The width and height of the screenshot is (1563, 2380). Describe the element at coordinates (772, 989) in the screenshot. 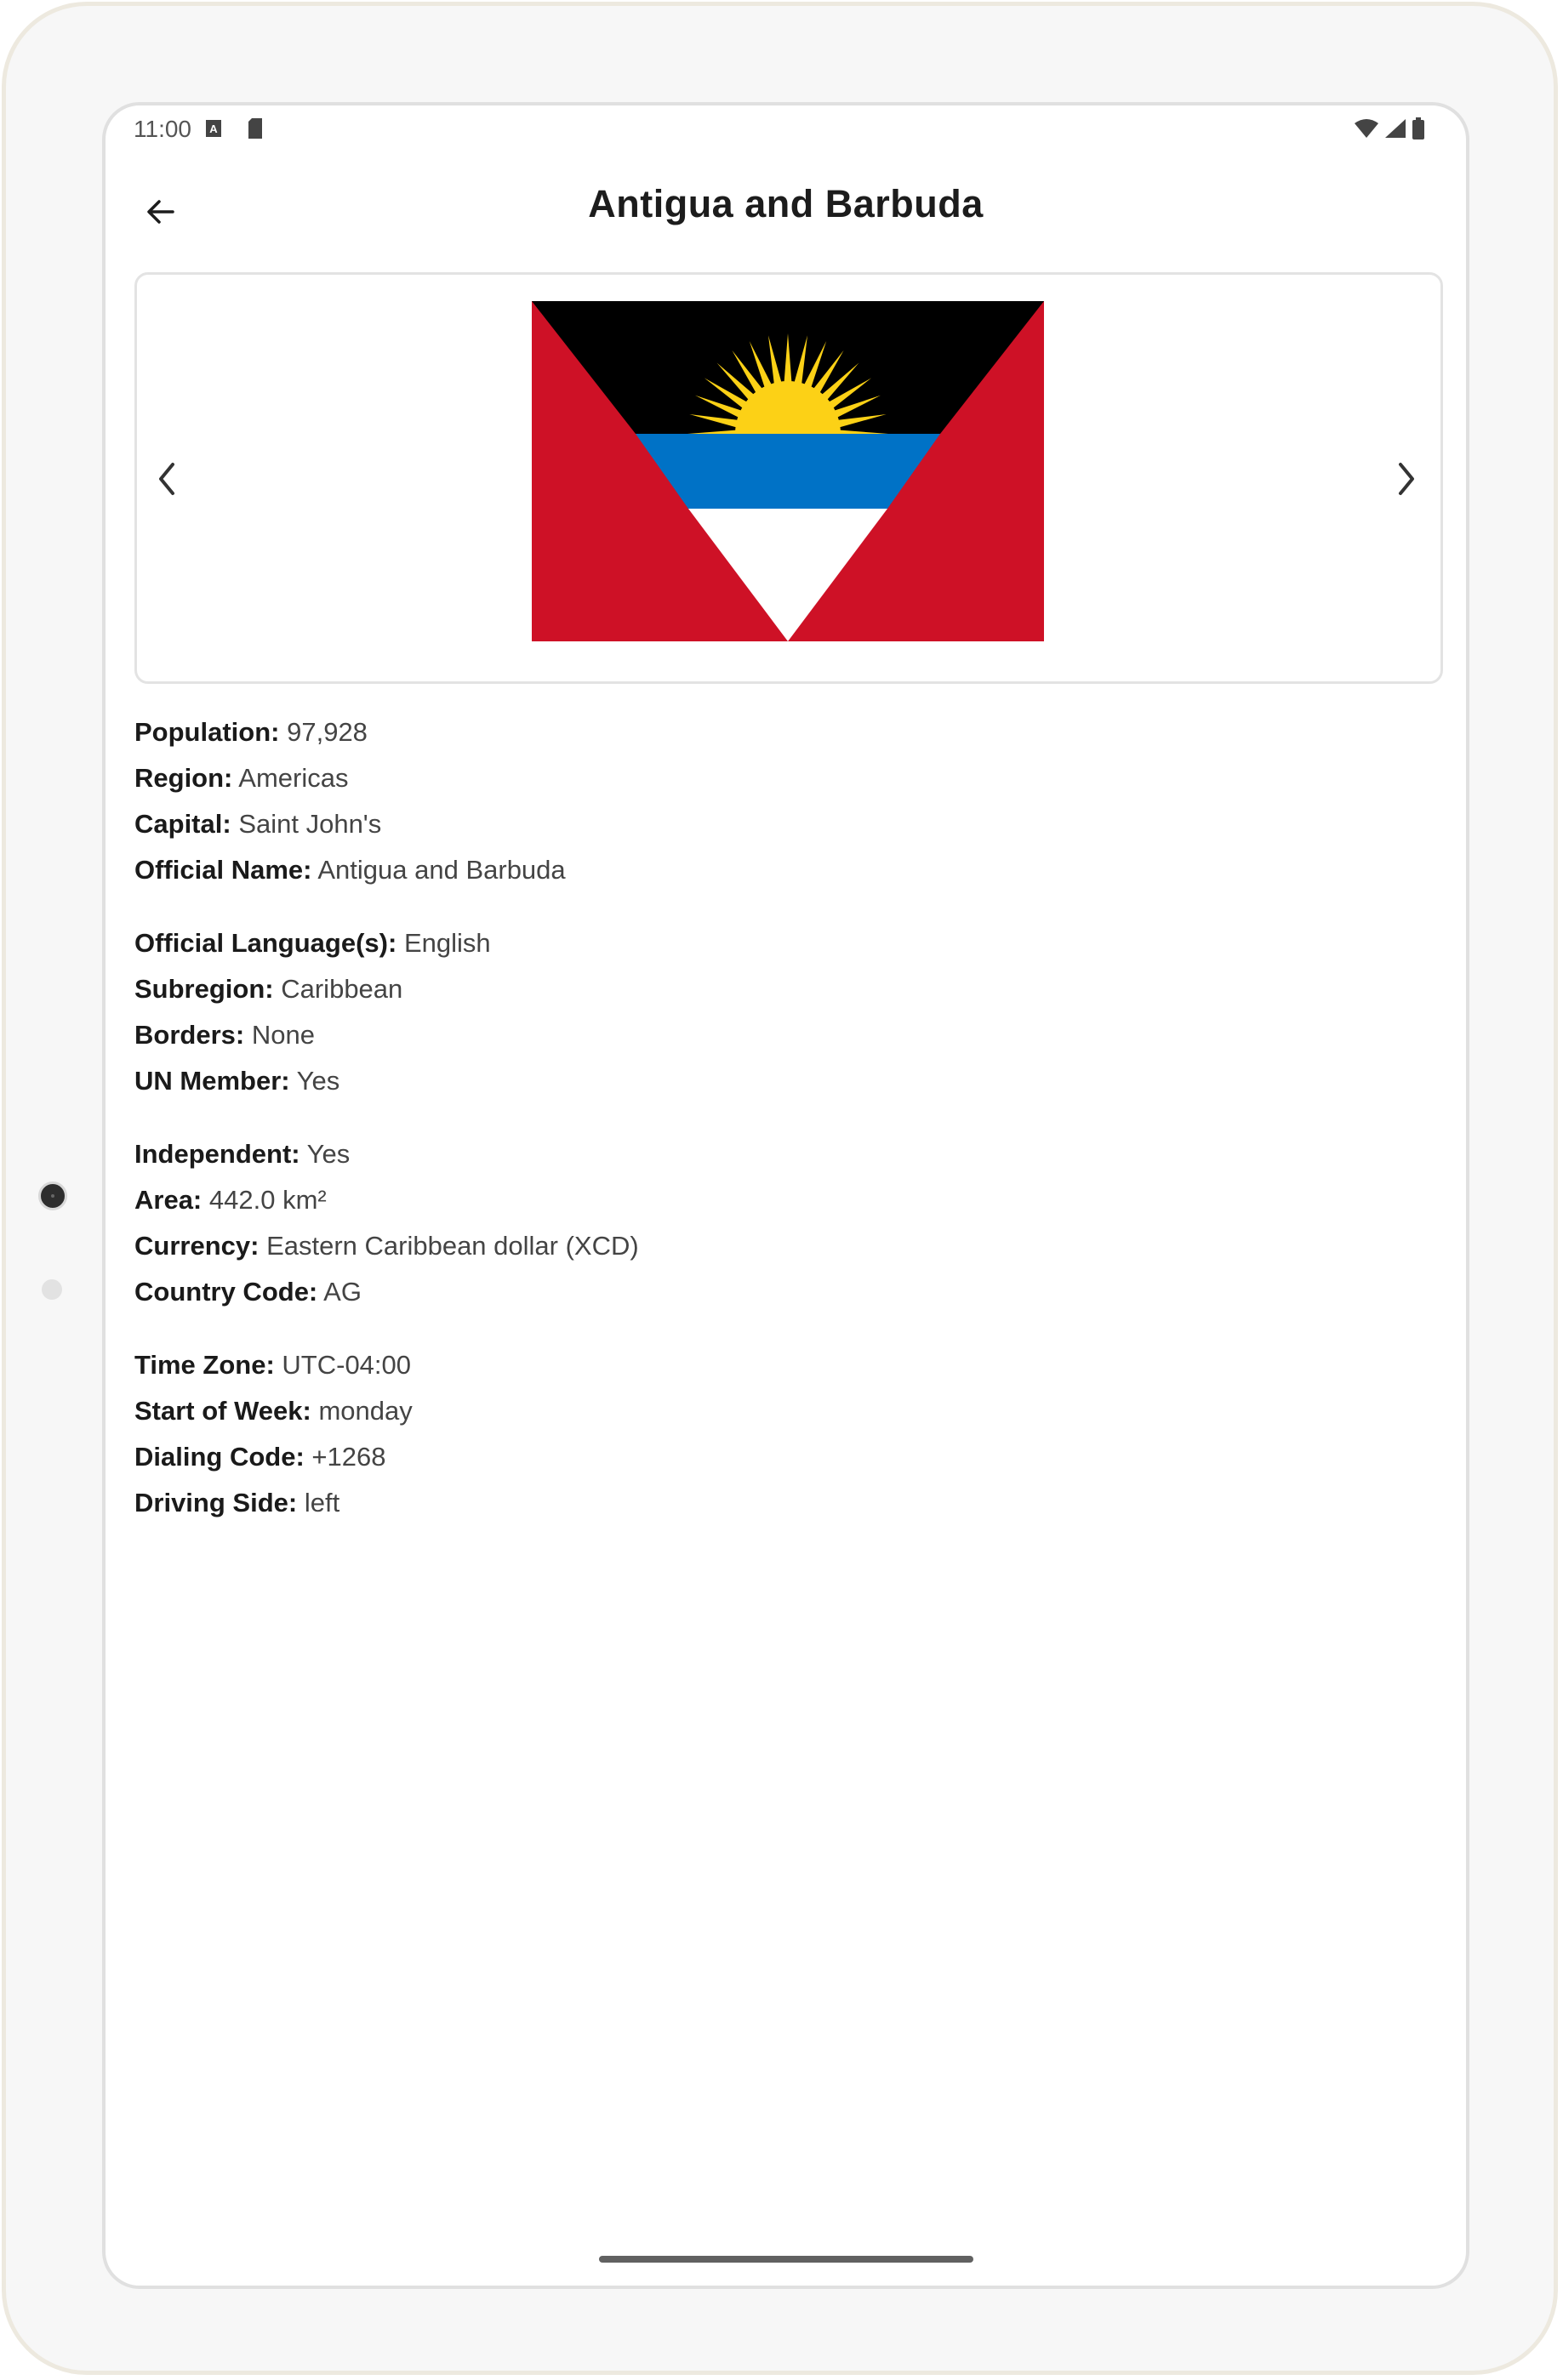

I see `detail-row: Subregion: Caribbean` at that location.